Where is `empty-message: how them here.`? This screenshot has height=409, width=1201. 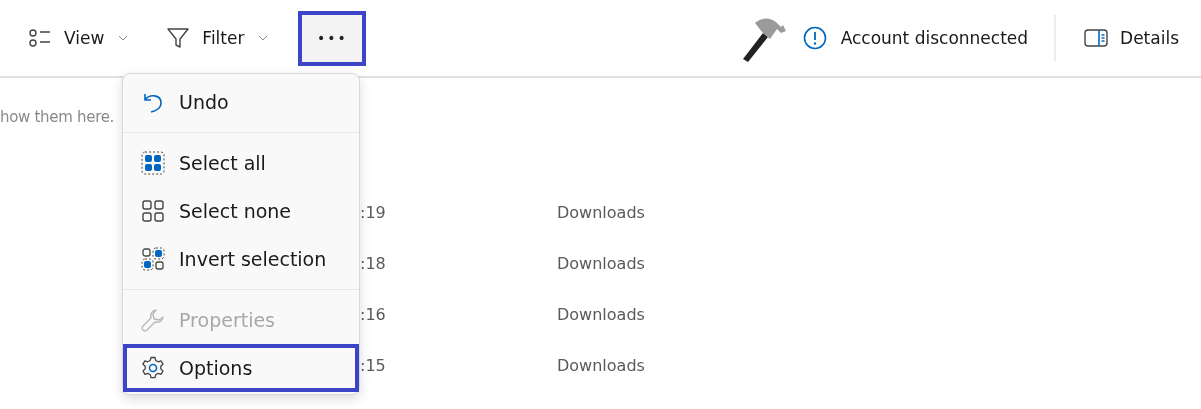 empty-message: how them here. is located at coordinates (57, 117).